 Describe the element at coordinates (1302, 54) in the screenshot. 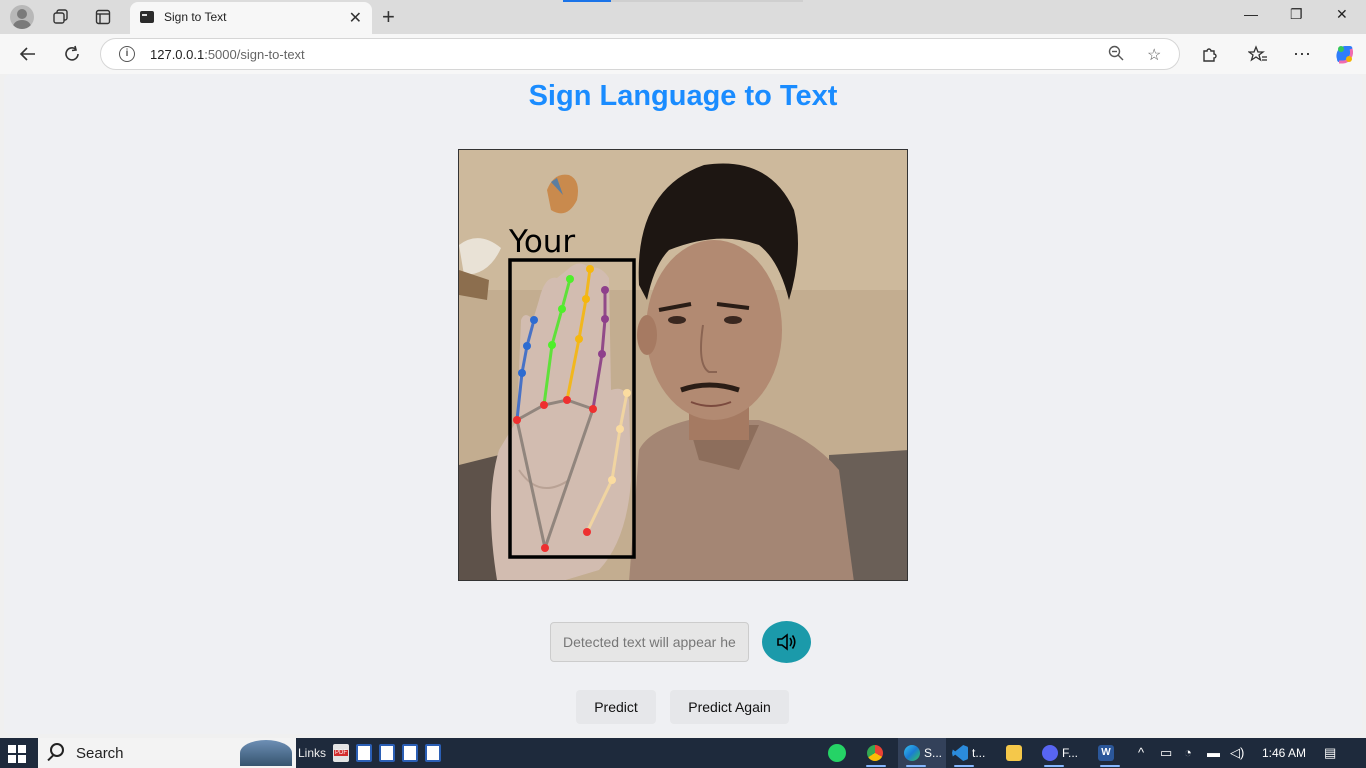

I see `more-menu-icon: ⋯` at that location.